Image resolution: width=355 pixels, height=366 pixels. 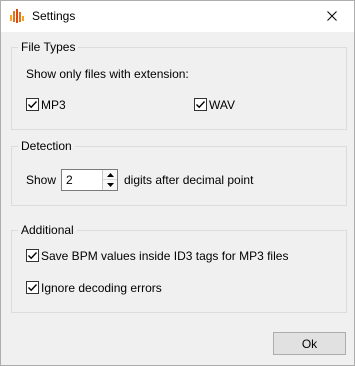 I want to click on show-label: Show, so click(x=41, y=180).